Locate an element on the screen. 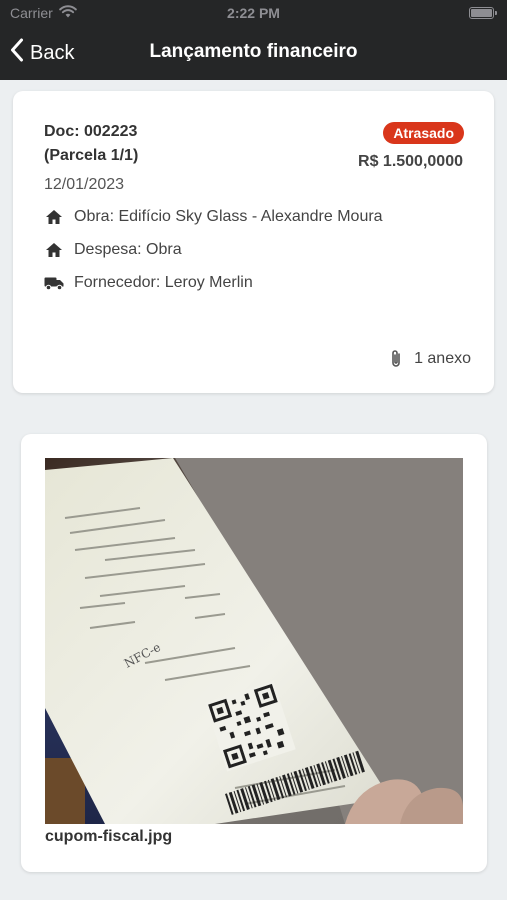 The height and width of the screenshot is (900, 507). battery-icon is located at coordinates (483, 13).